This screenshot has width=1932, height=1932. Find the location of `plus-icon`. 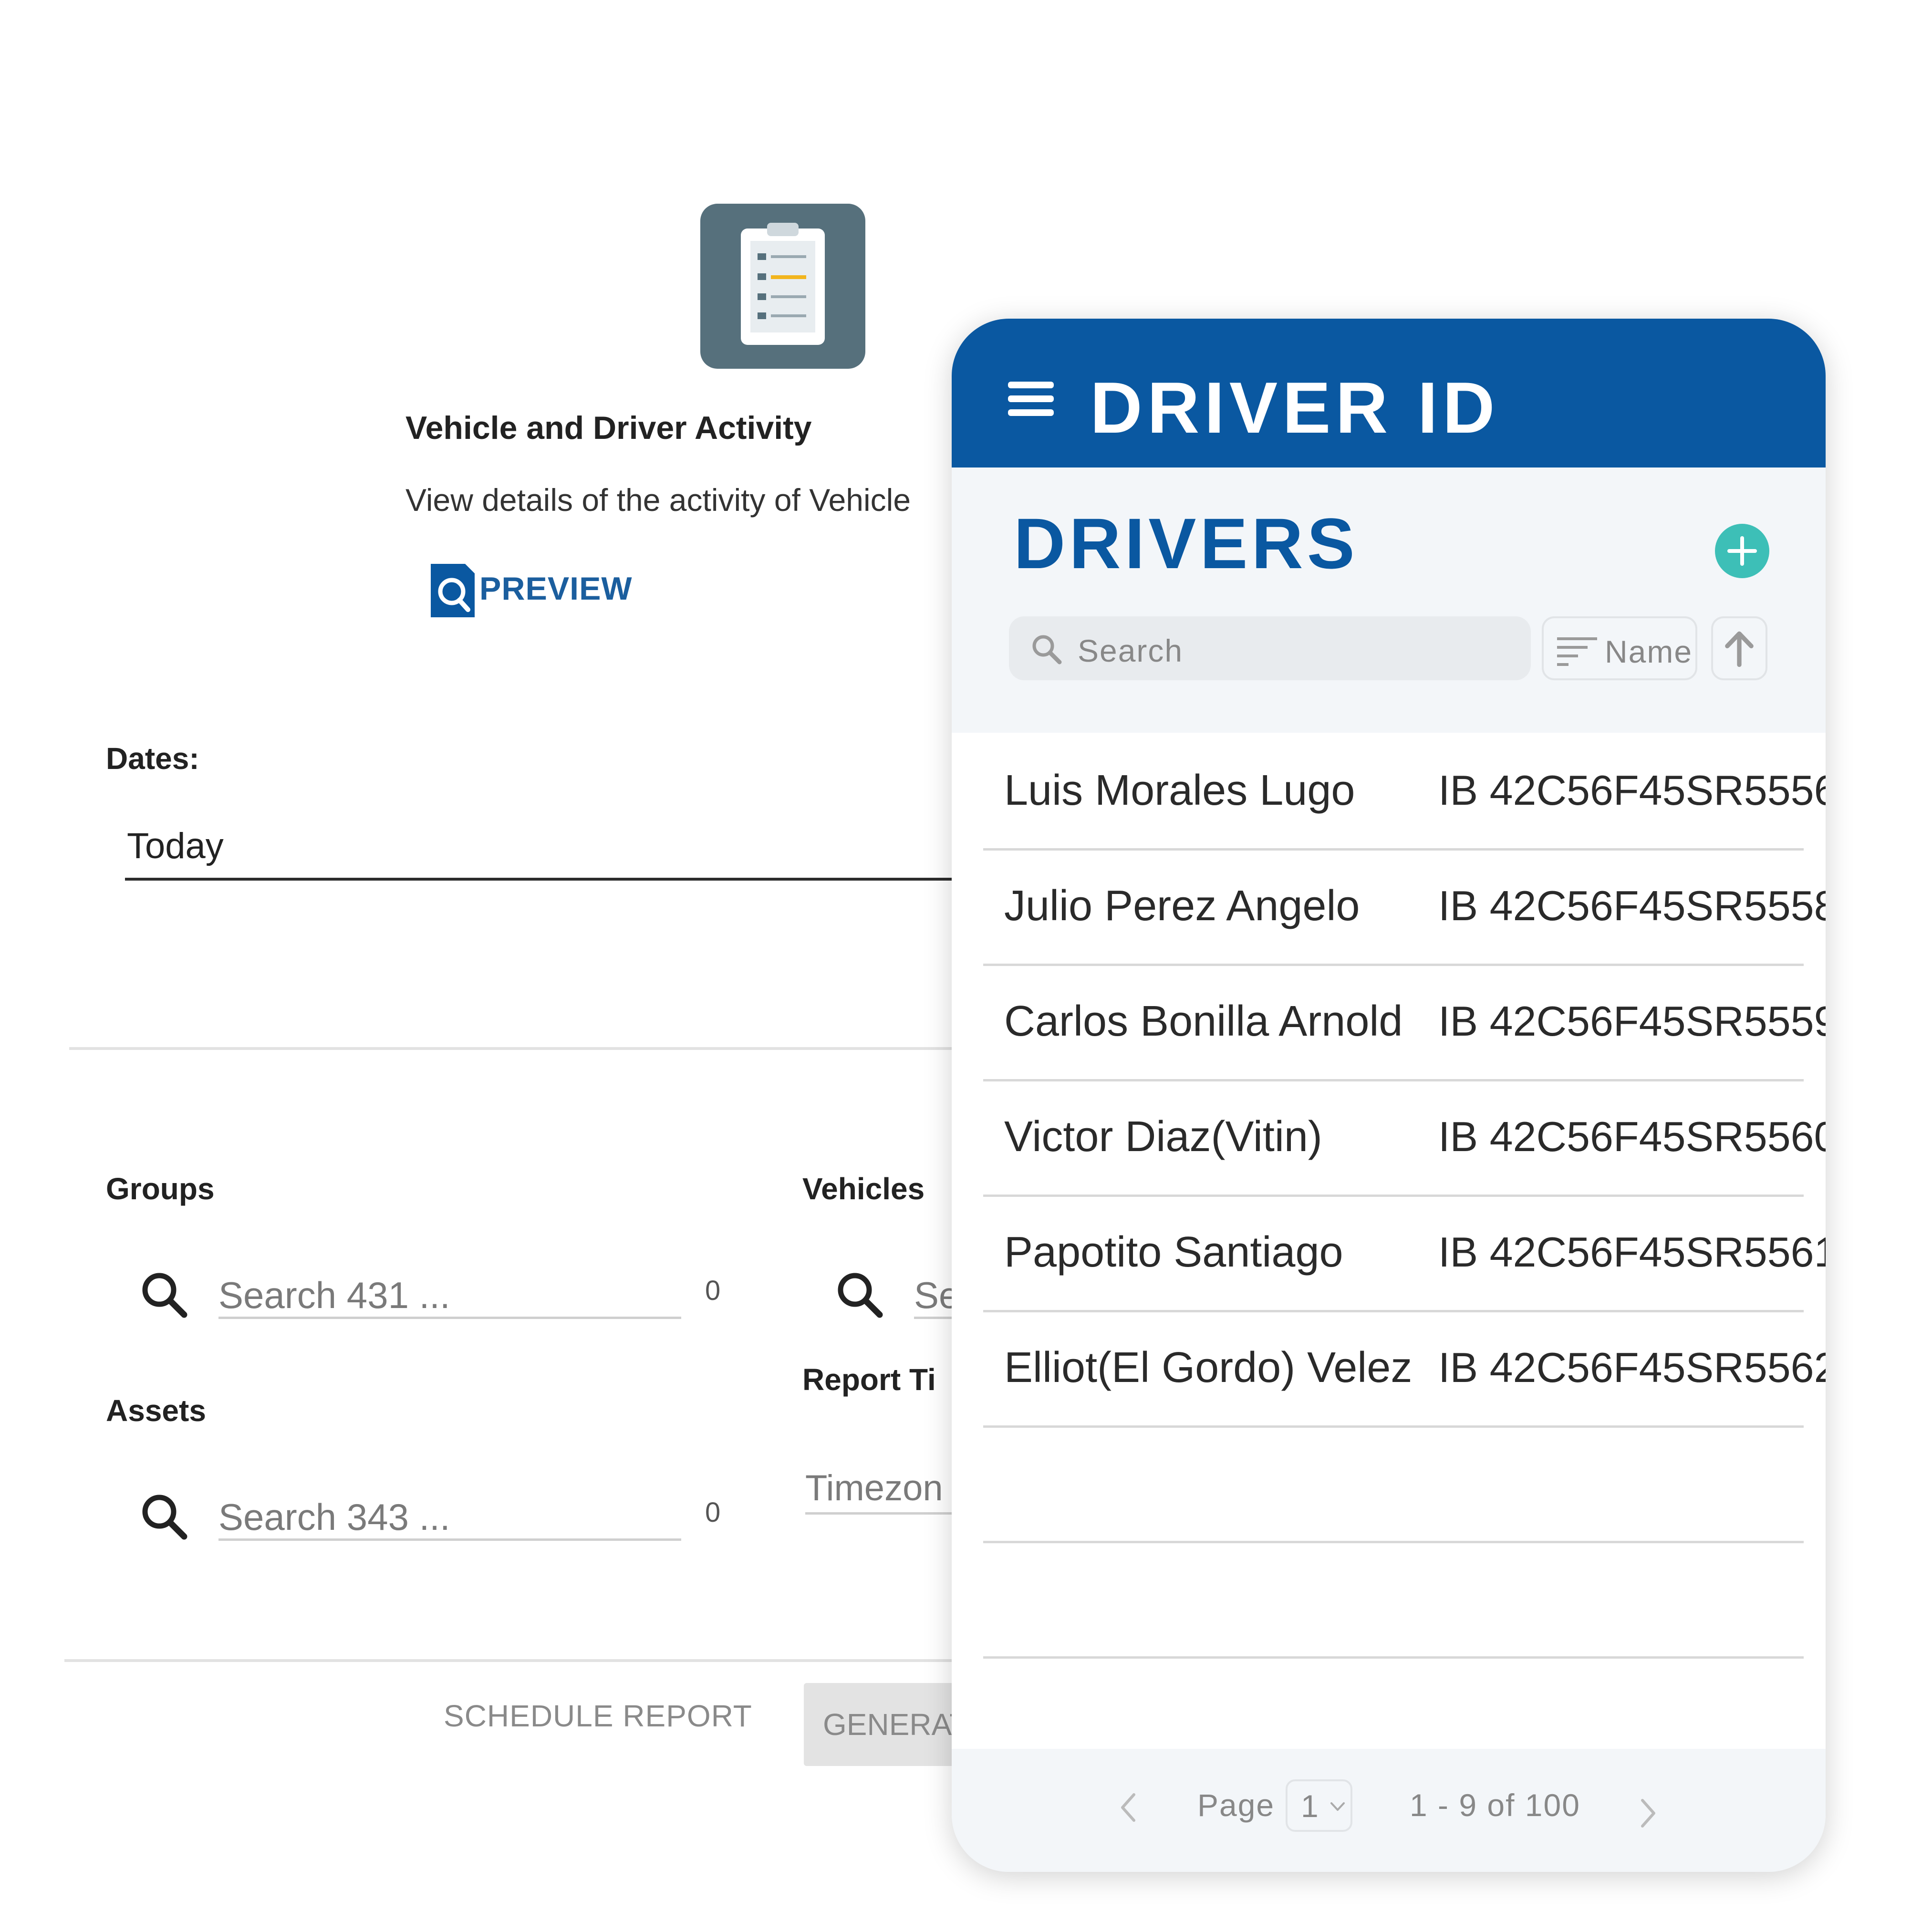

plus-icon is located at coordinates (1742, 551).